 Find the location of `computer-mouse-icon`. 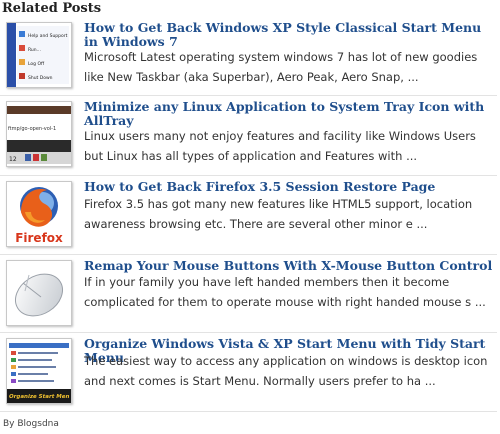

computer-mouse-icon is located at coordinates (39, 293).